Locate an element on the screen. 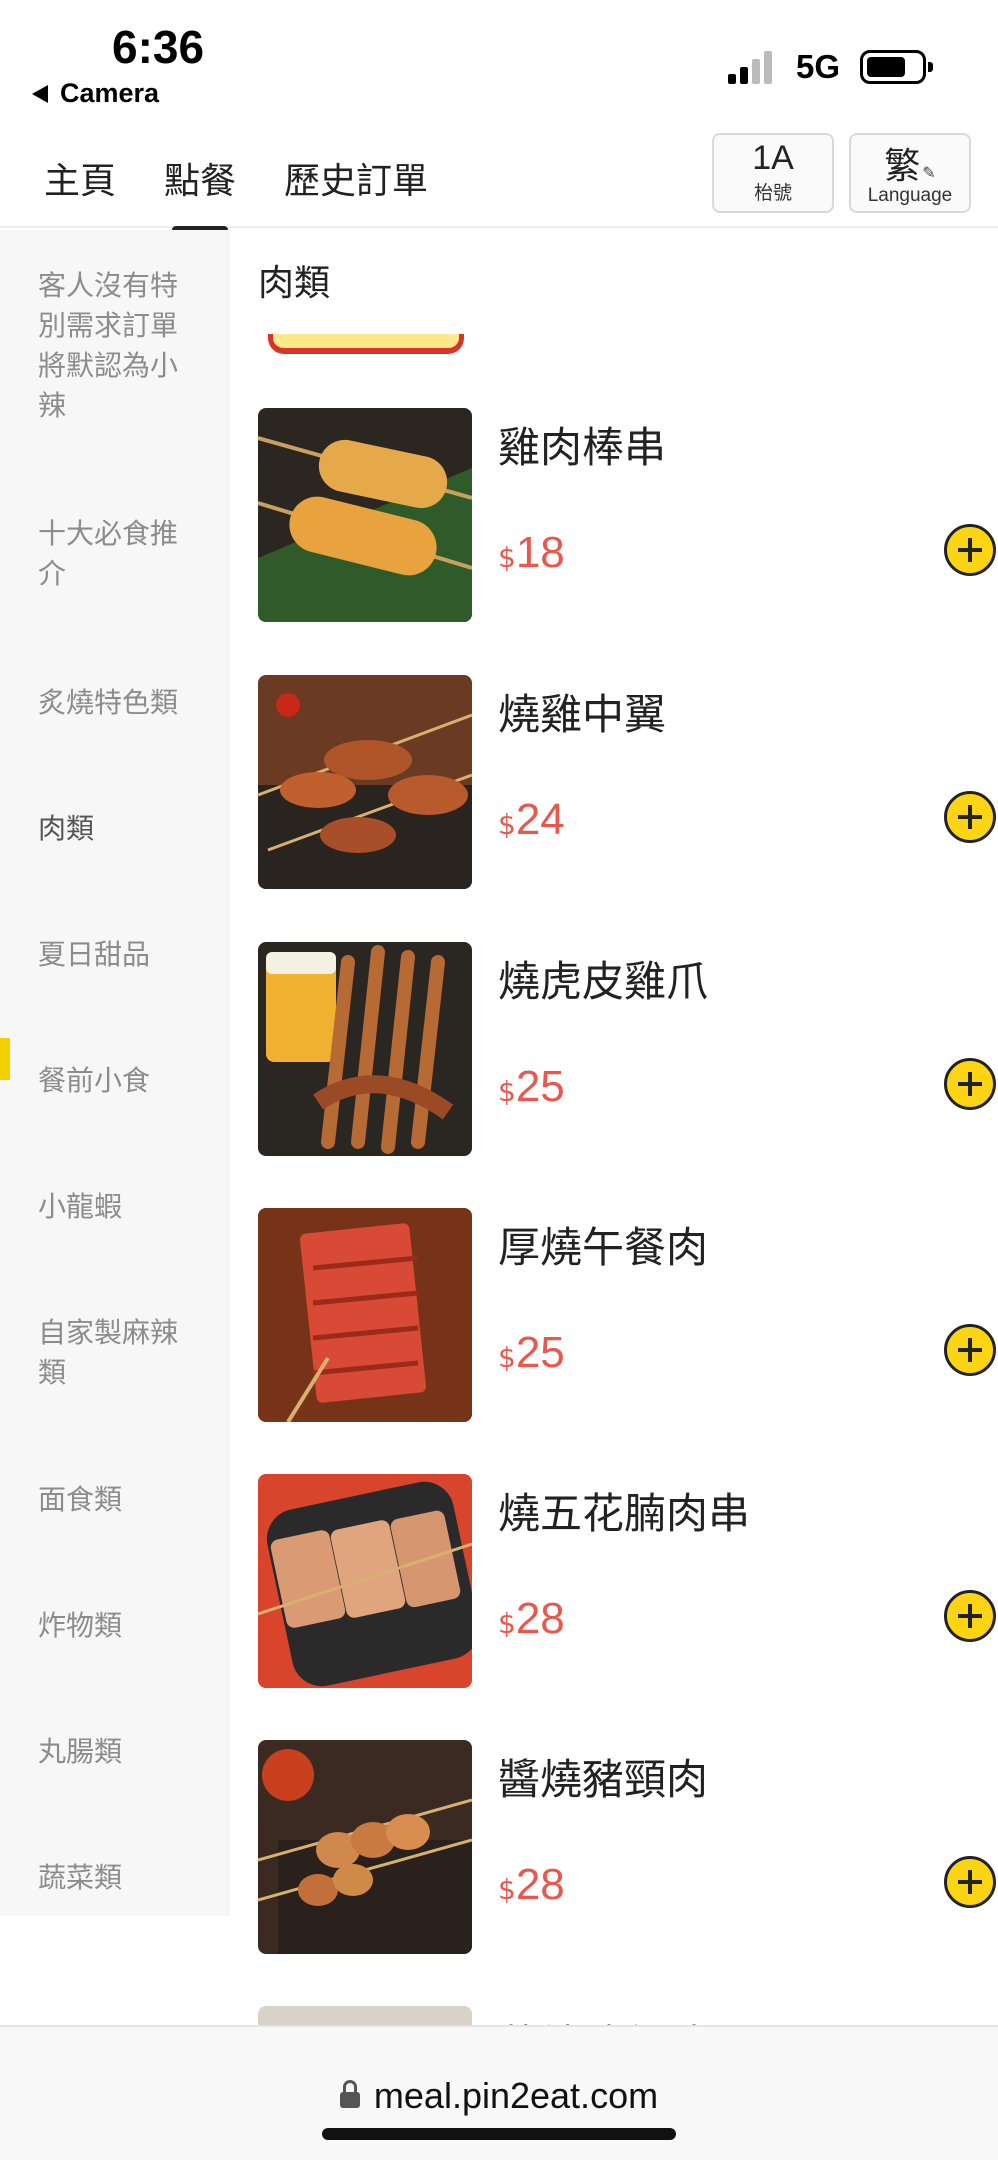  tab-order-history: 歷史訂單 is located at coordinates (356, 178).